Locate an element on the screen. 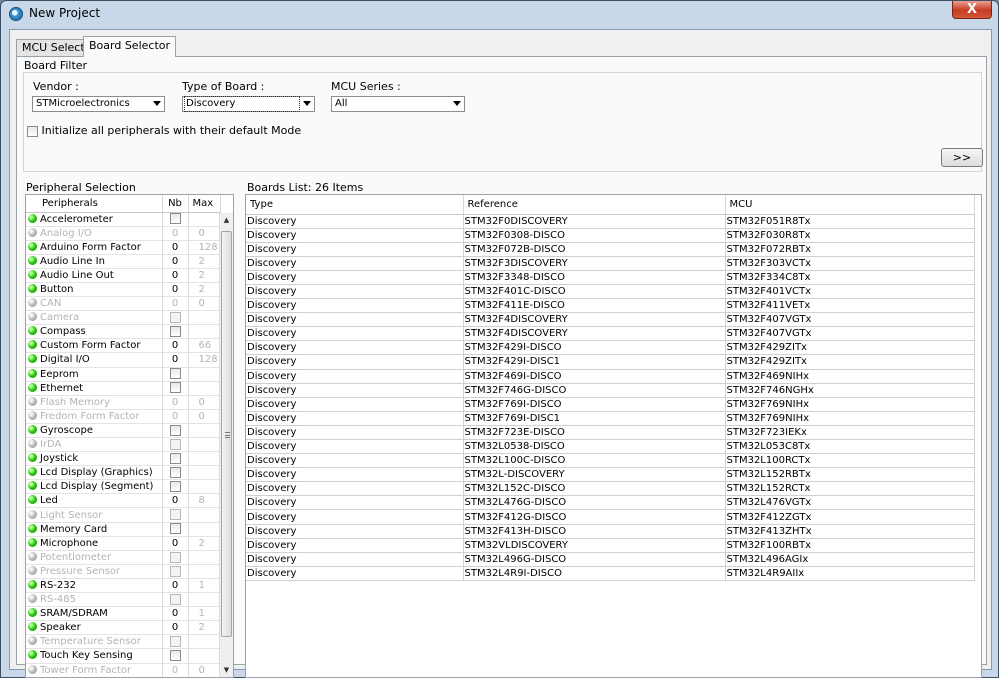 The height and width of the screenshot is (678, 999). board-reference-cell: STM32F0DISCOVERY is located at coordinates (594, 221).